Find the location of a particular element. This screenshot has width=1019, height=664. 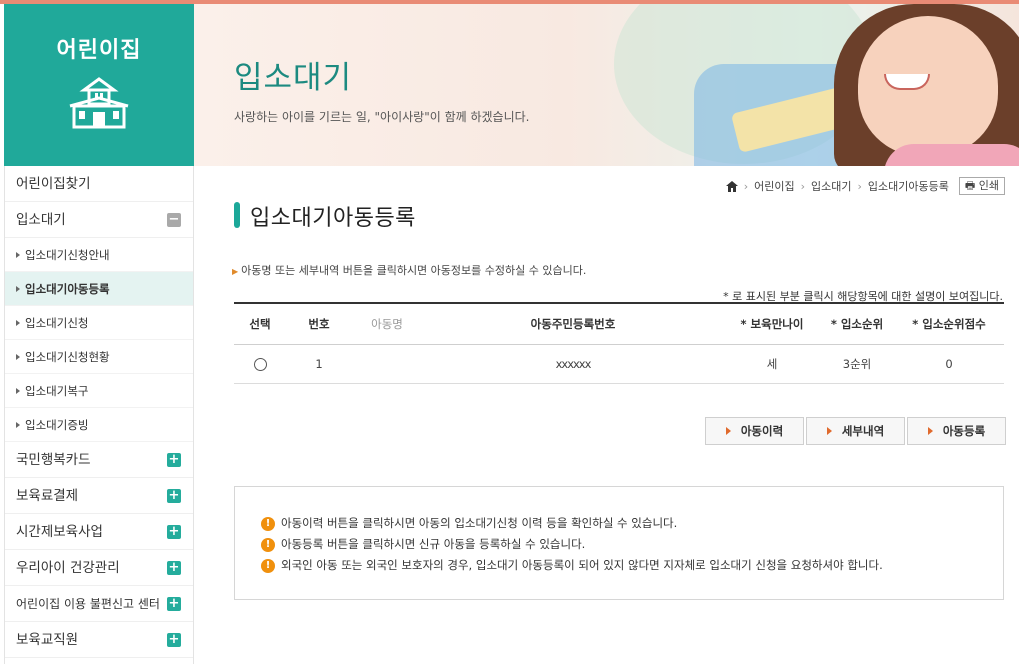

sidebar-item-complaint-center: 어린이집 이용 불편신고 센터 + is located at coordinates (99, 604).